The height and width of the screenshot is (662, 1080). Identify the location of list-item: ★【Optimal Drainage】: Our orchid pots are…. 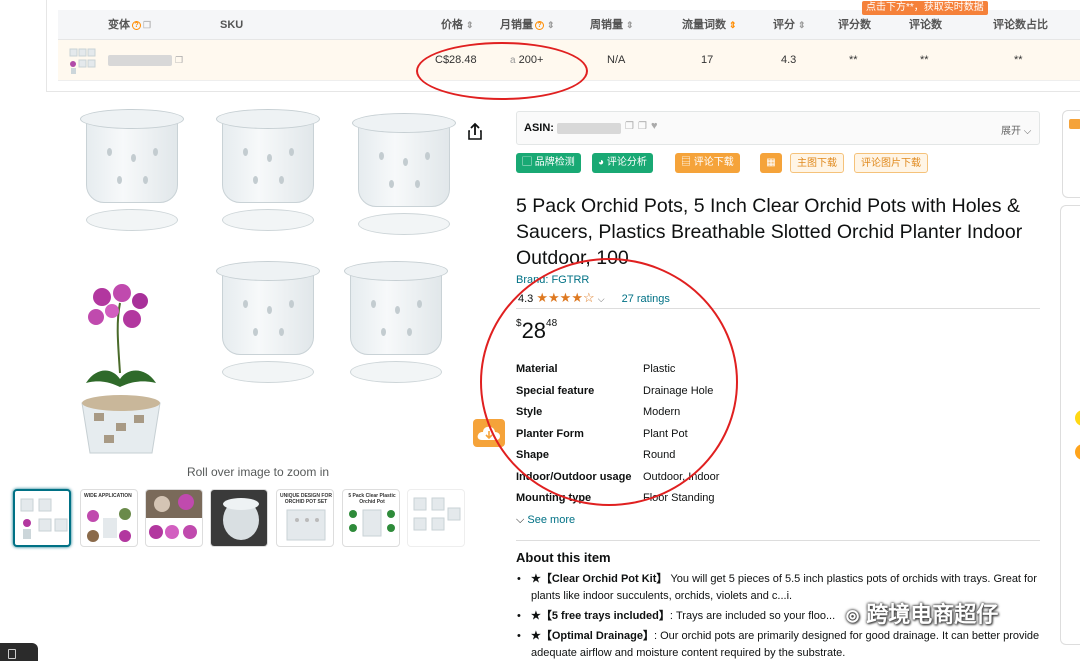
(781, 645).